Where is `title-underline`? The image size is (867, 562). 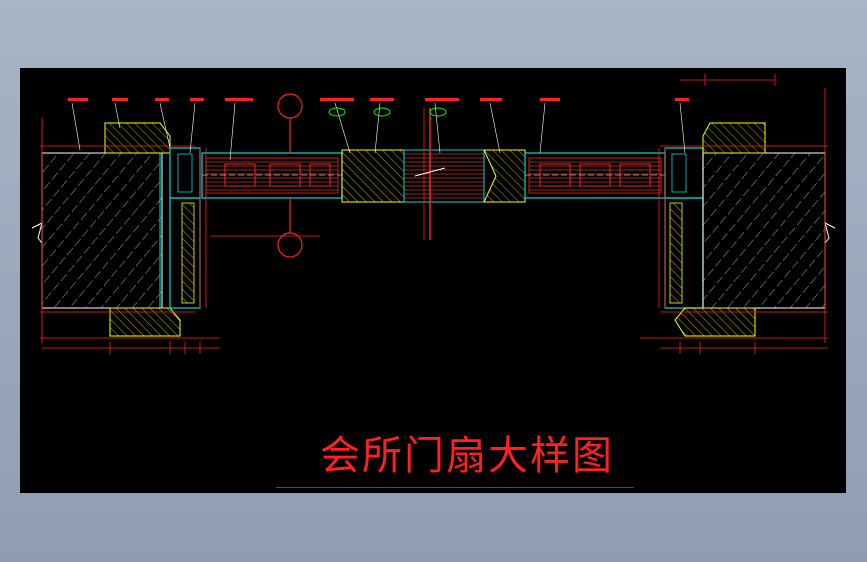
title-underline is located at coordinates (455, 487).